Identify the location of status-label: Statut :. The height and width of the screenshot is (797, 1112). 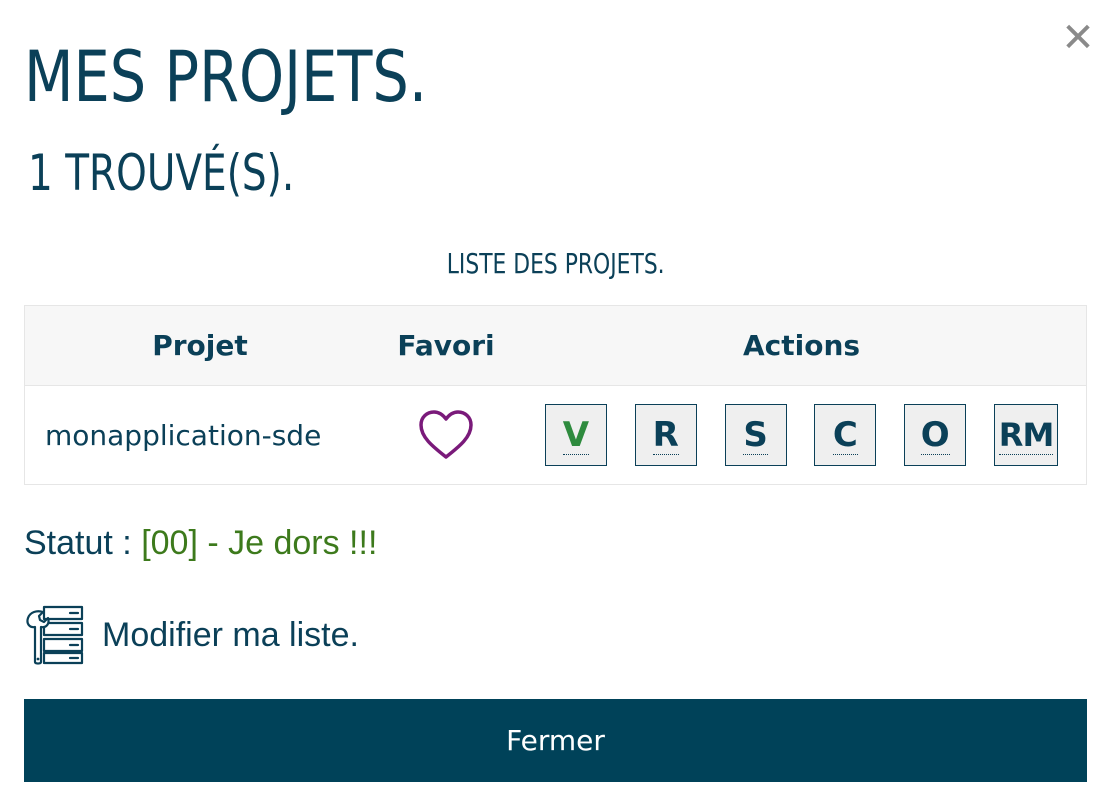
(83, 543).